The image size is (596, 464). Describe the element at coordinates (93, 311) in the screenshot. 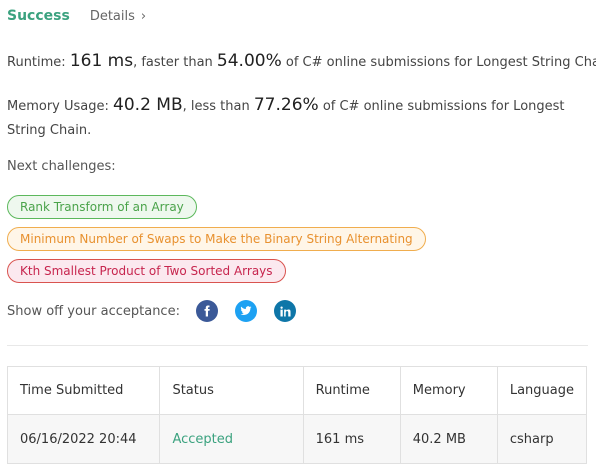

I see `share-label: Show off your acceptance:` at that location.